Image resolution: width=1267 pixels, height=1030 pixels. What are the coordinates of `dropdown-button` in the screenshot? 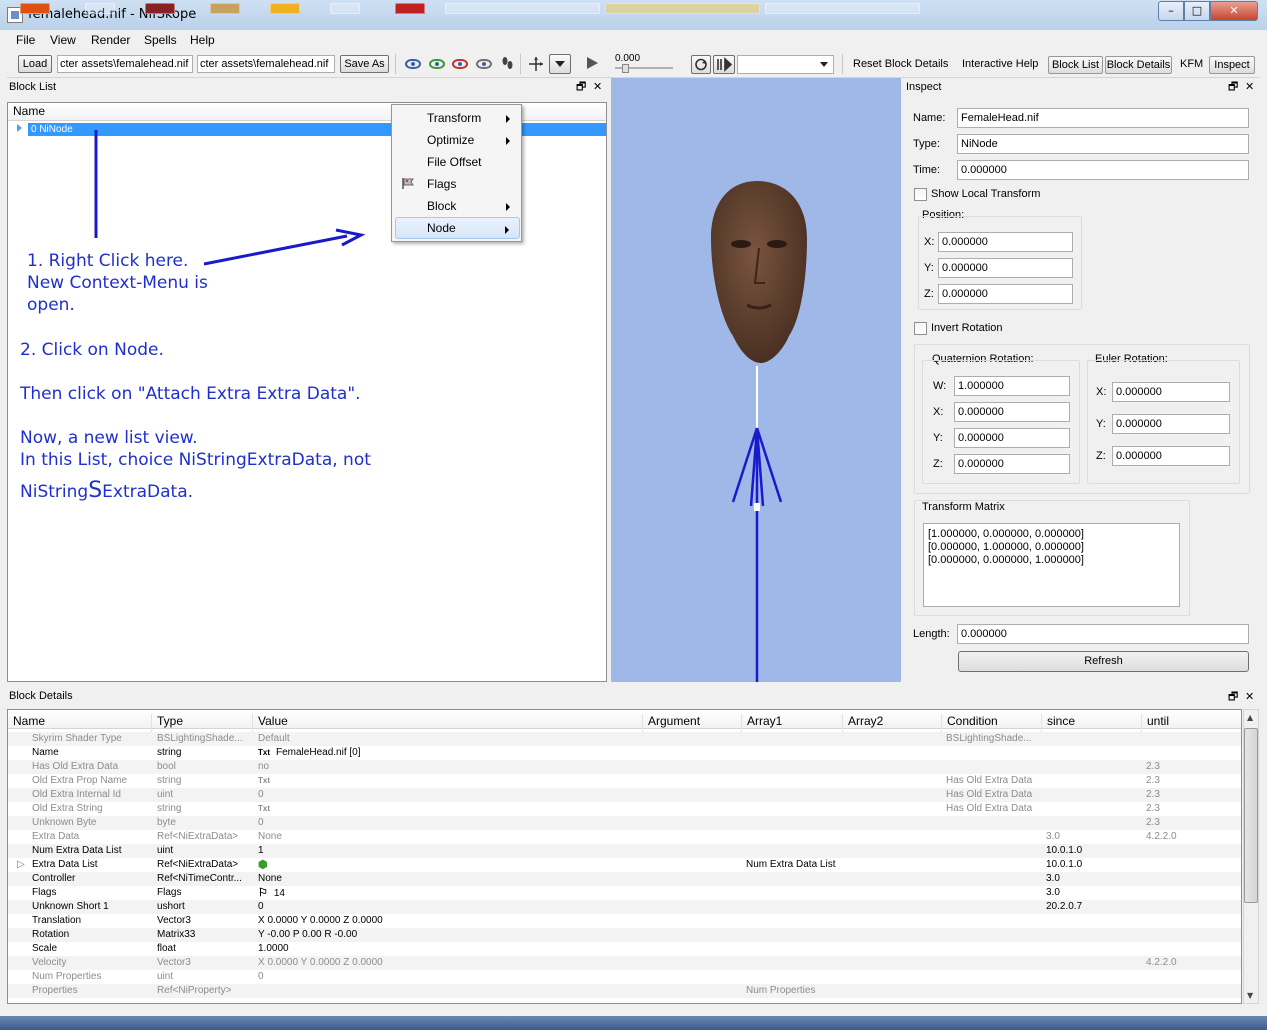 It's located at (560, 64).